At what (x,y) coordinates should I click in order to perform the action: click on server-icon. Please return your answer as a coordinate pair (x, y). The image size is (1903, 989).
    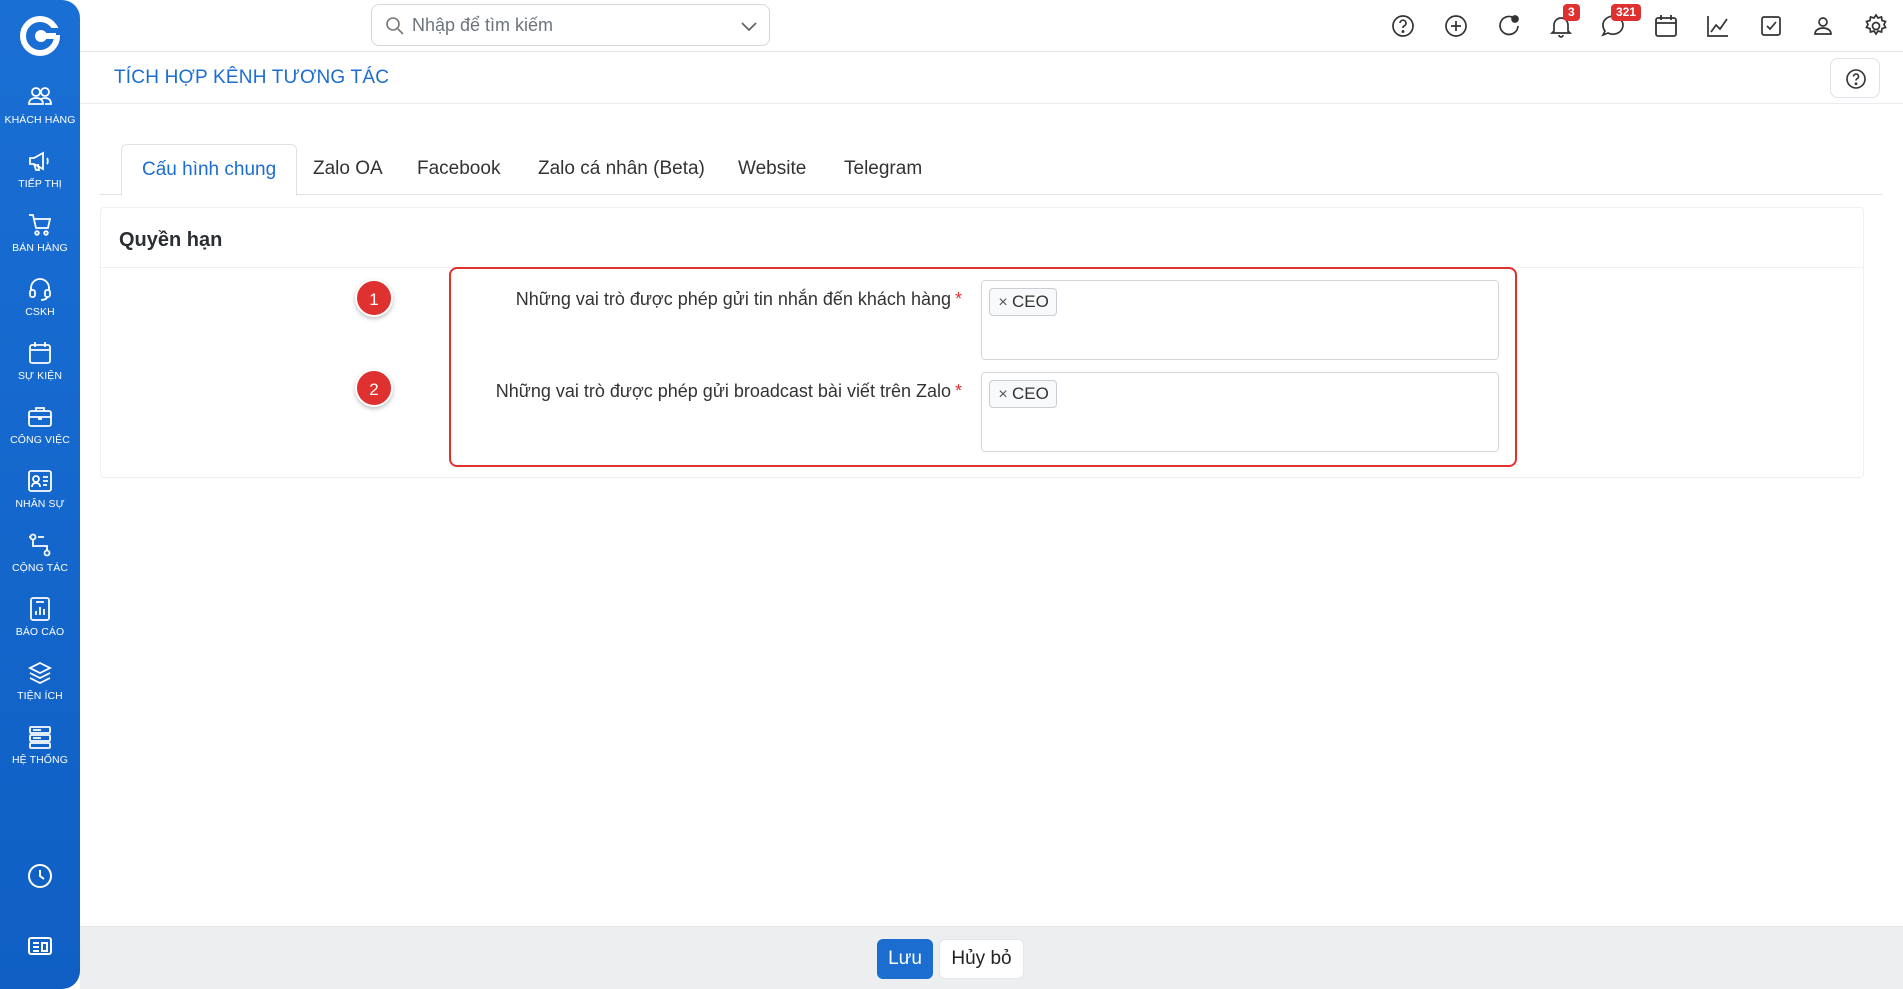
    Looking at the image, I should click on (40, 737).